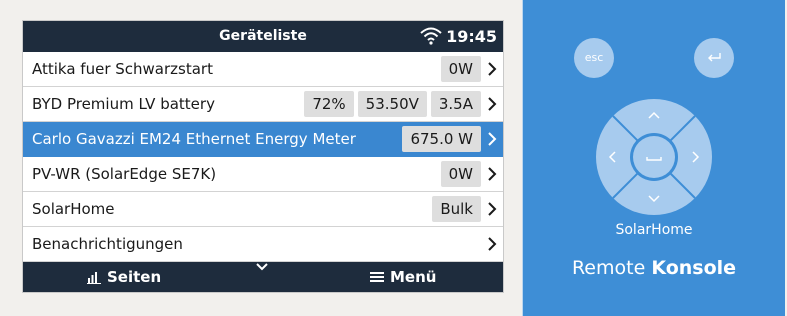 This screenshot has height=316, width=787. What do you see at coordinates (594, 58) in the screenshot?
I see `esc-button: esc` at bounding box center [594, 58].